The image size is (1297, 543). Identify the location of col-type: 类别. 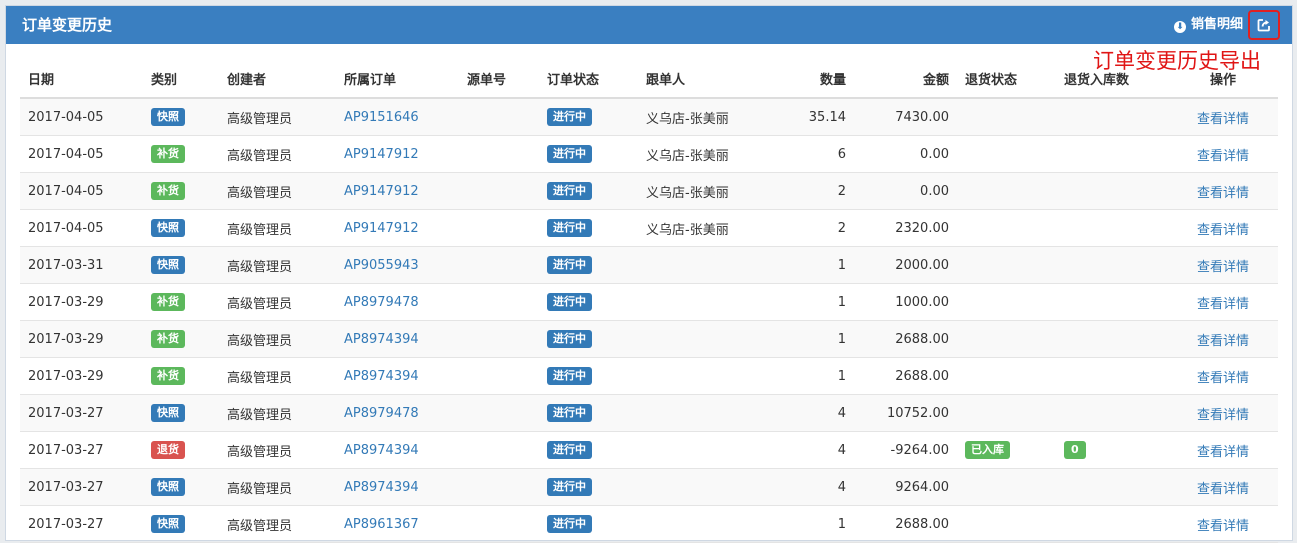
(181, 79).